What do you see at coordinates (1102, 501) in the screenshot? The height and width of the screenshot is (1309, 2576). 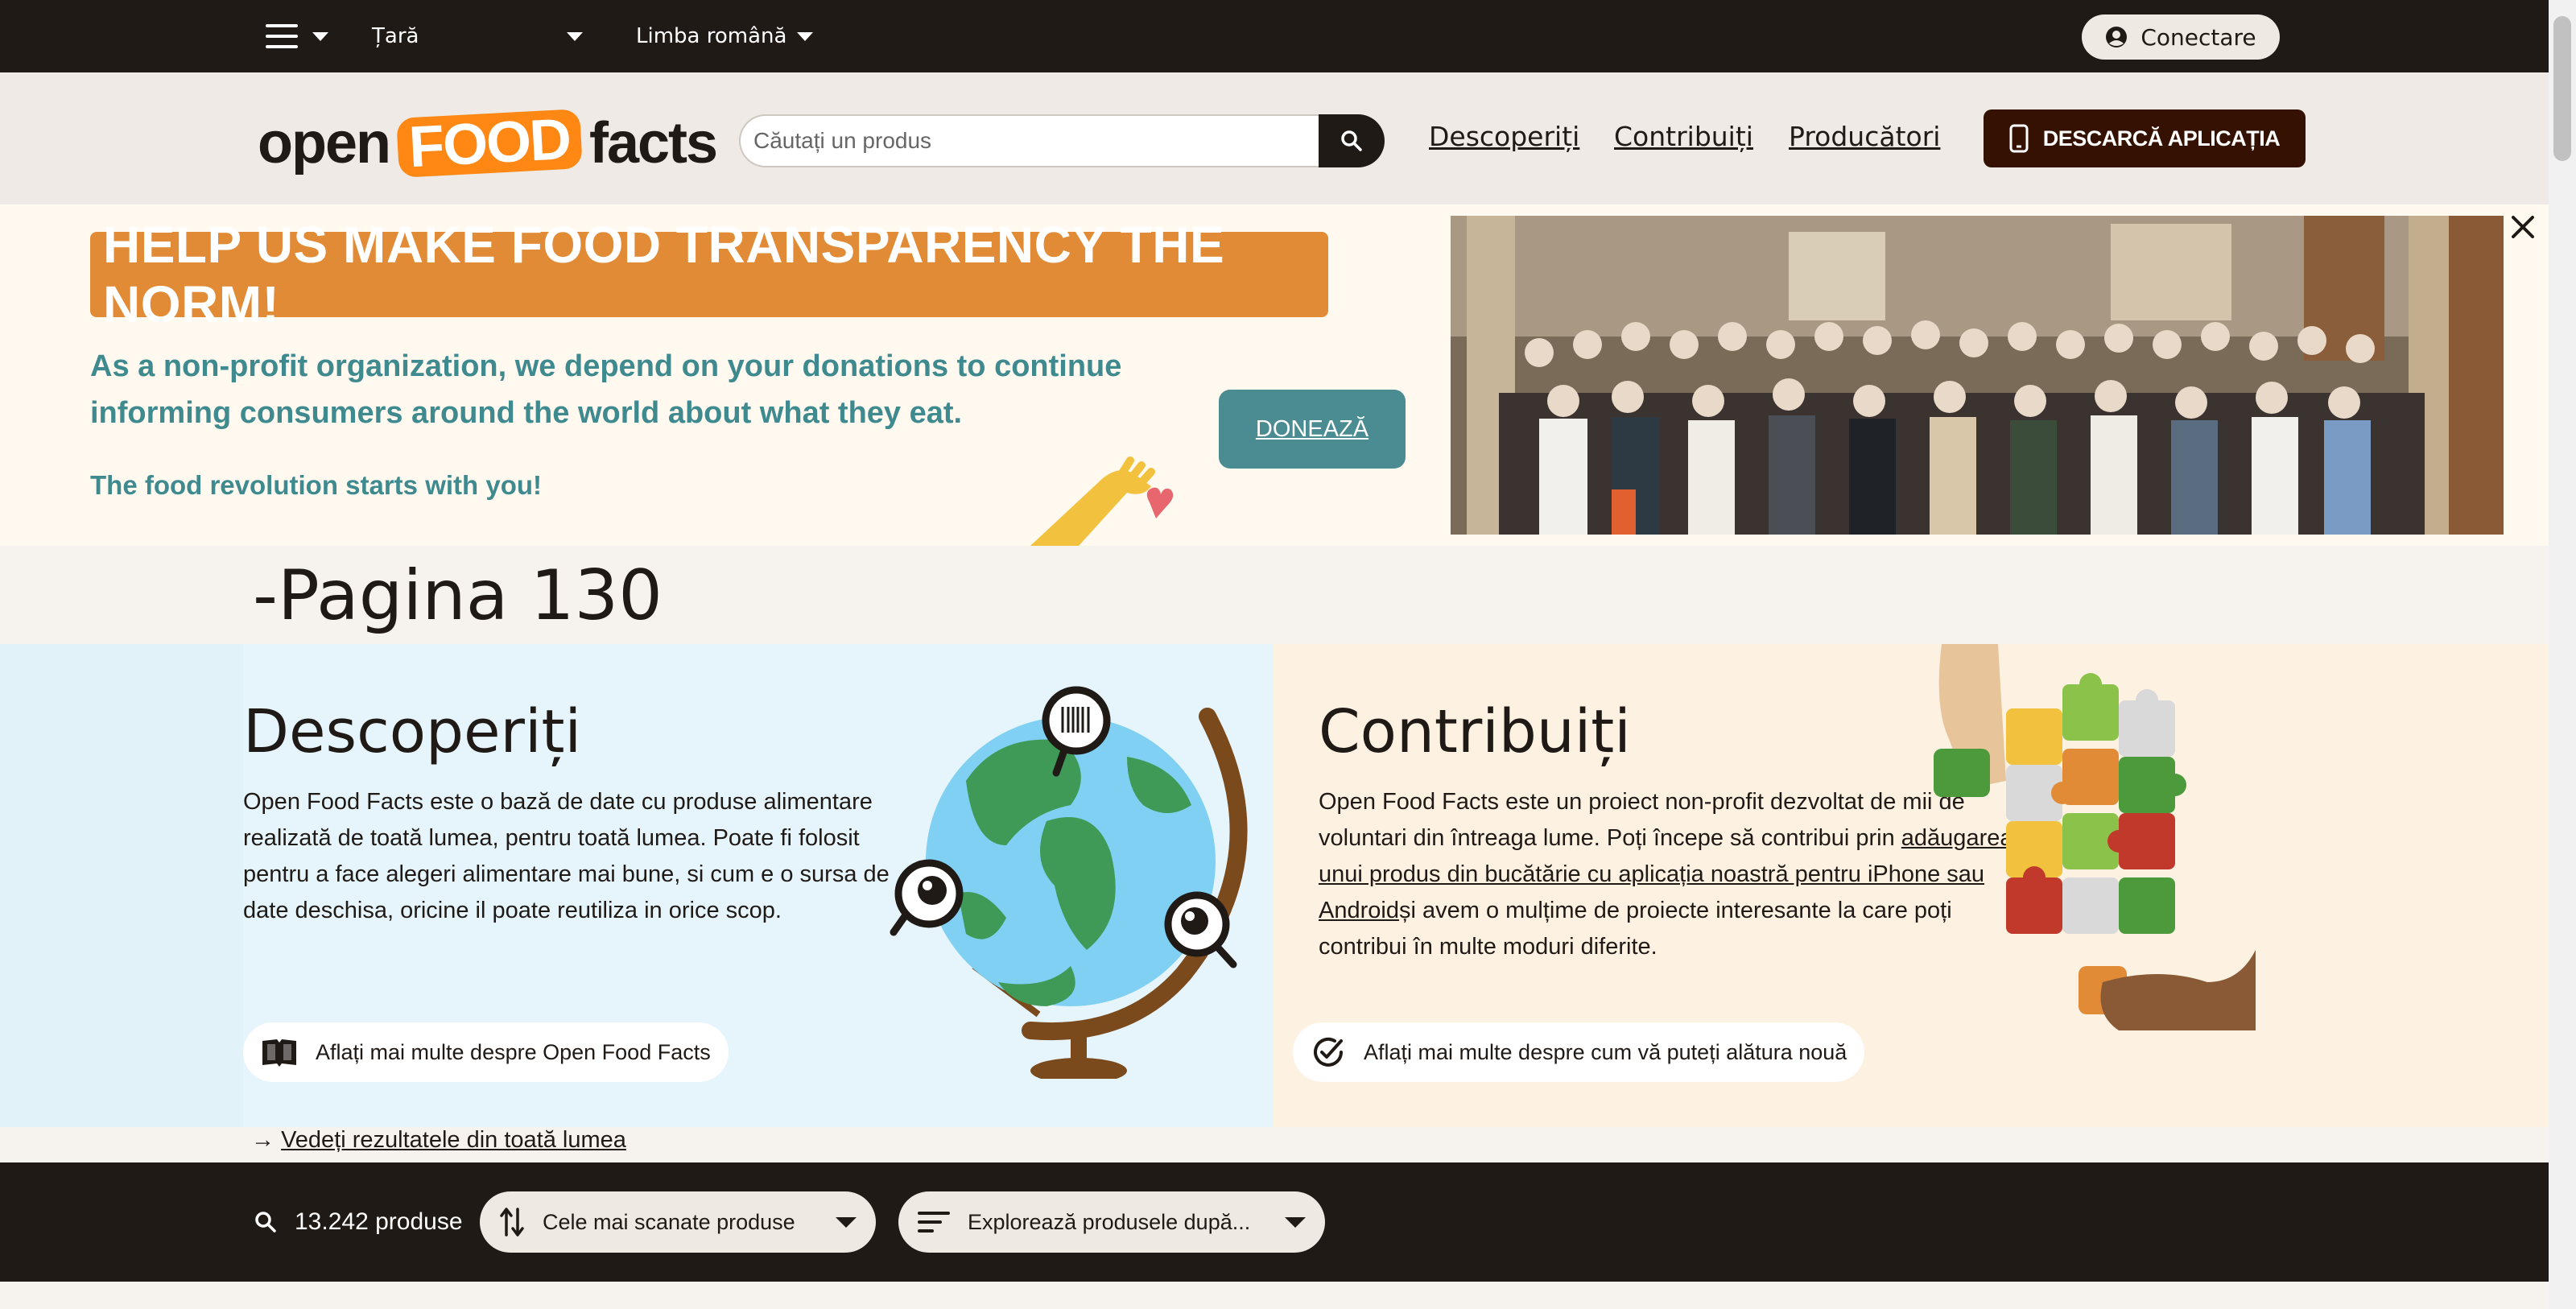 I see `hand-heart-illustration` at bounding box center [1102, 501].